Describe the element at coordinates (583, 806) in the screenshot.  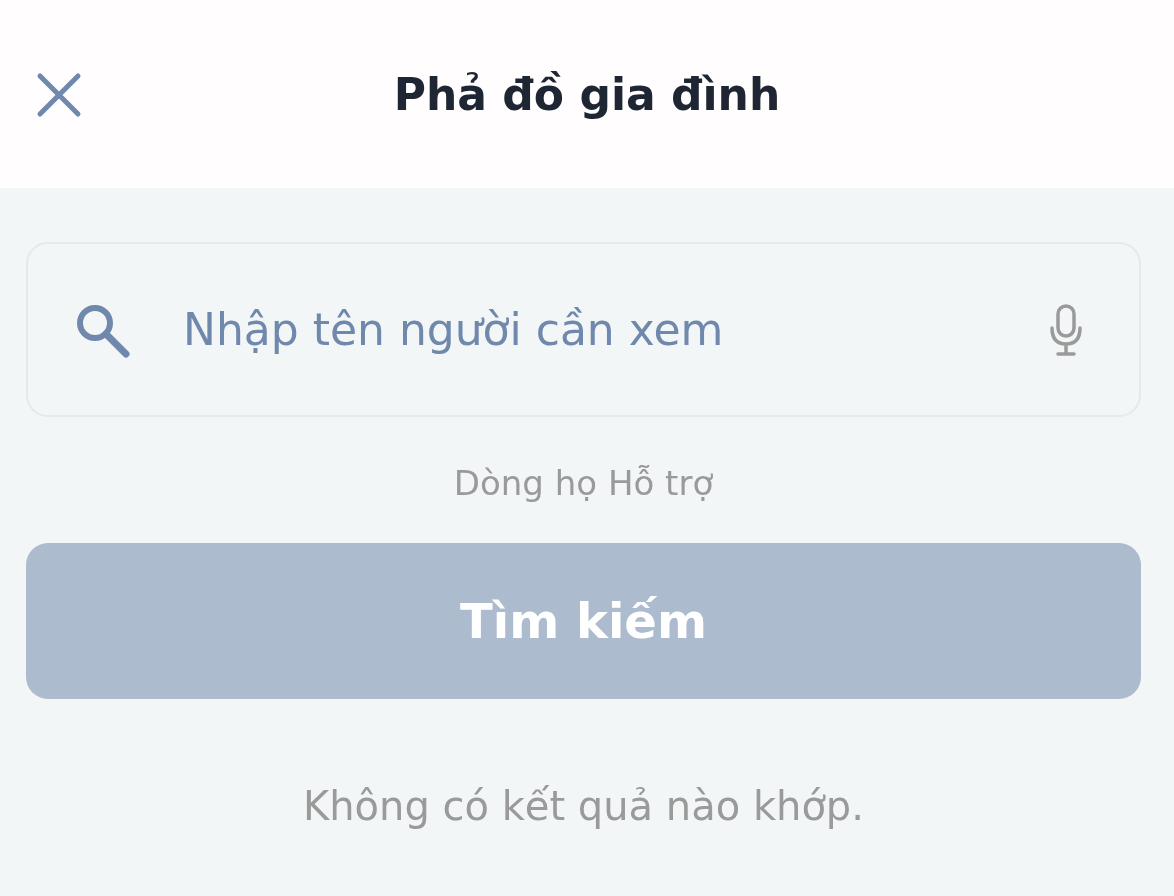
I see `empty-message: Không có kết quả nào khớp.` at that location.